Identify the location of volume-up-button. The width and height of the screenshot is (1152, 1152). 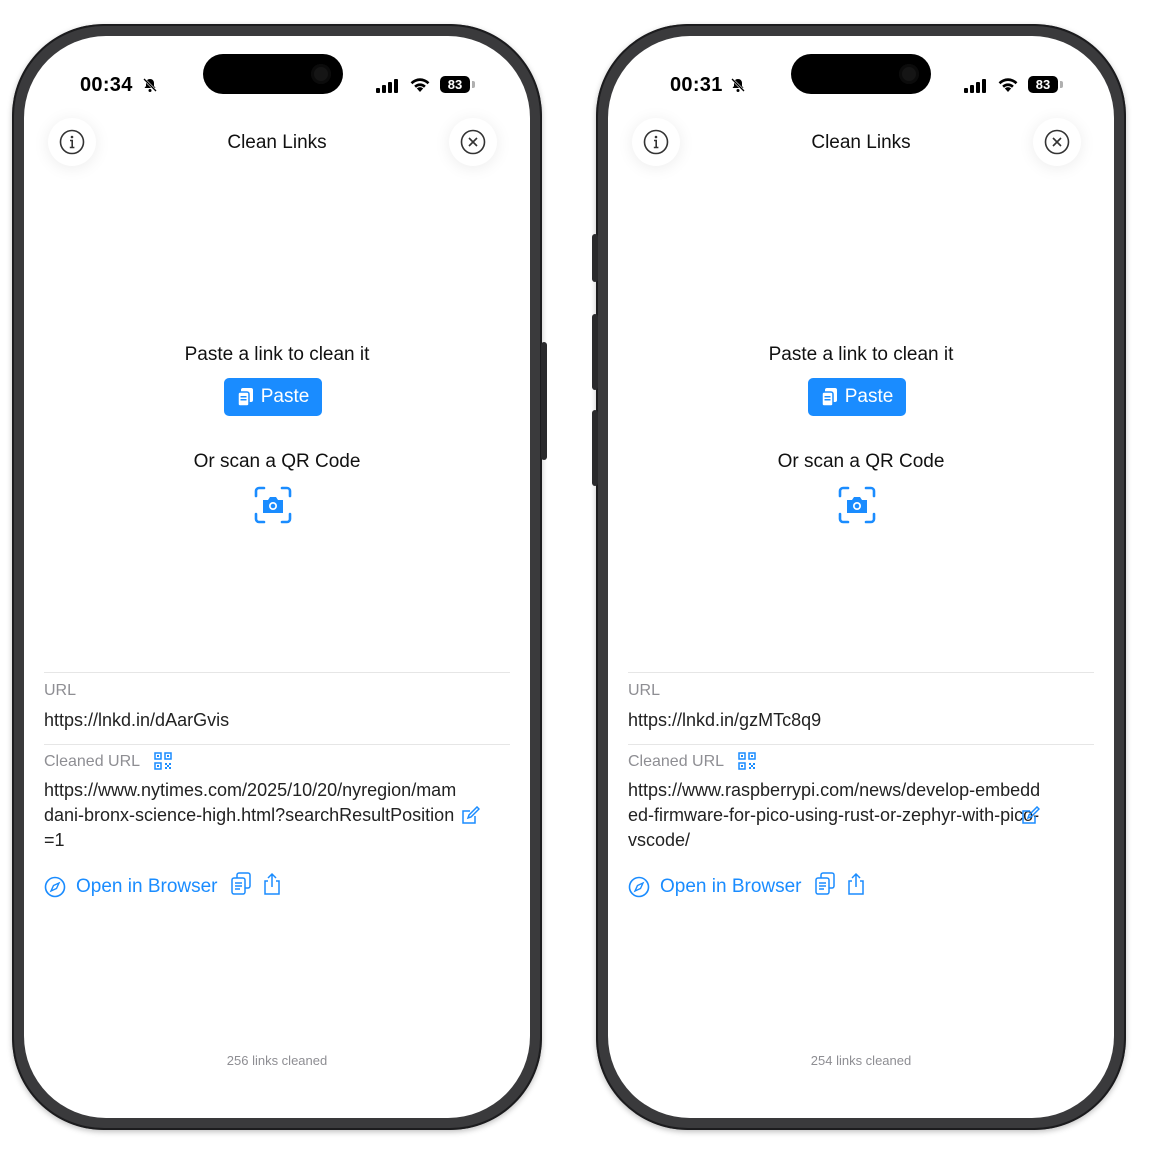
(595, 352).